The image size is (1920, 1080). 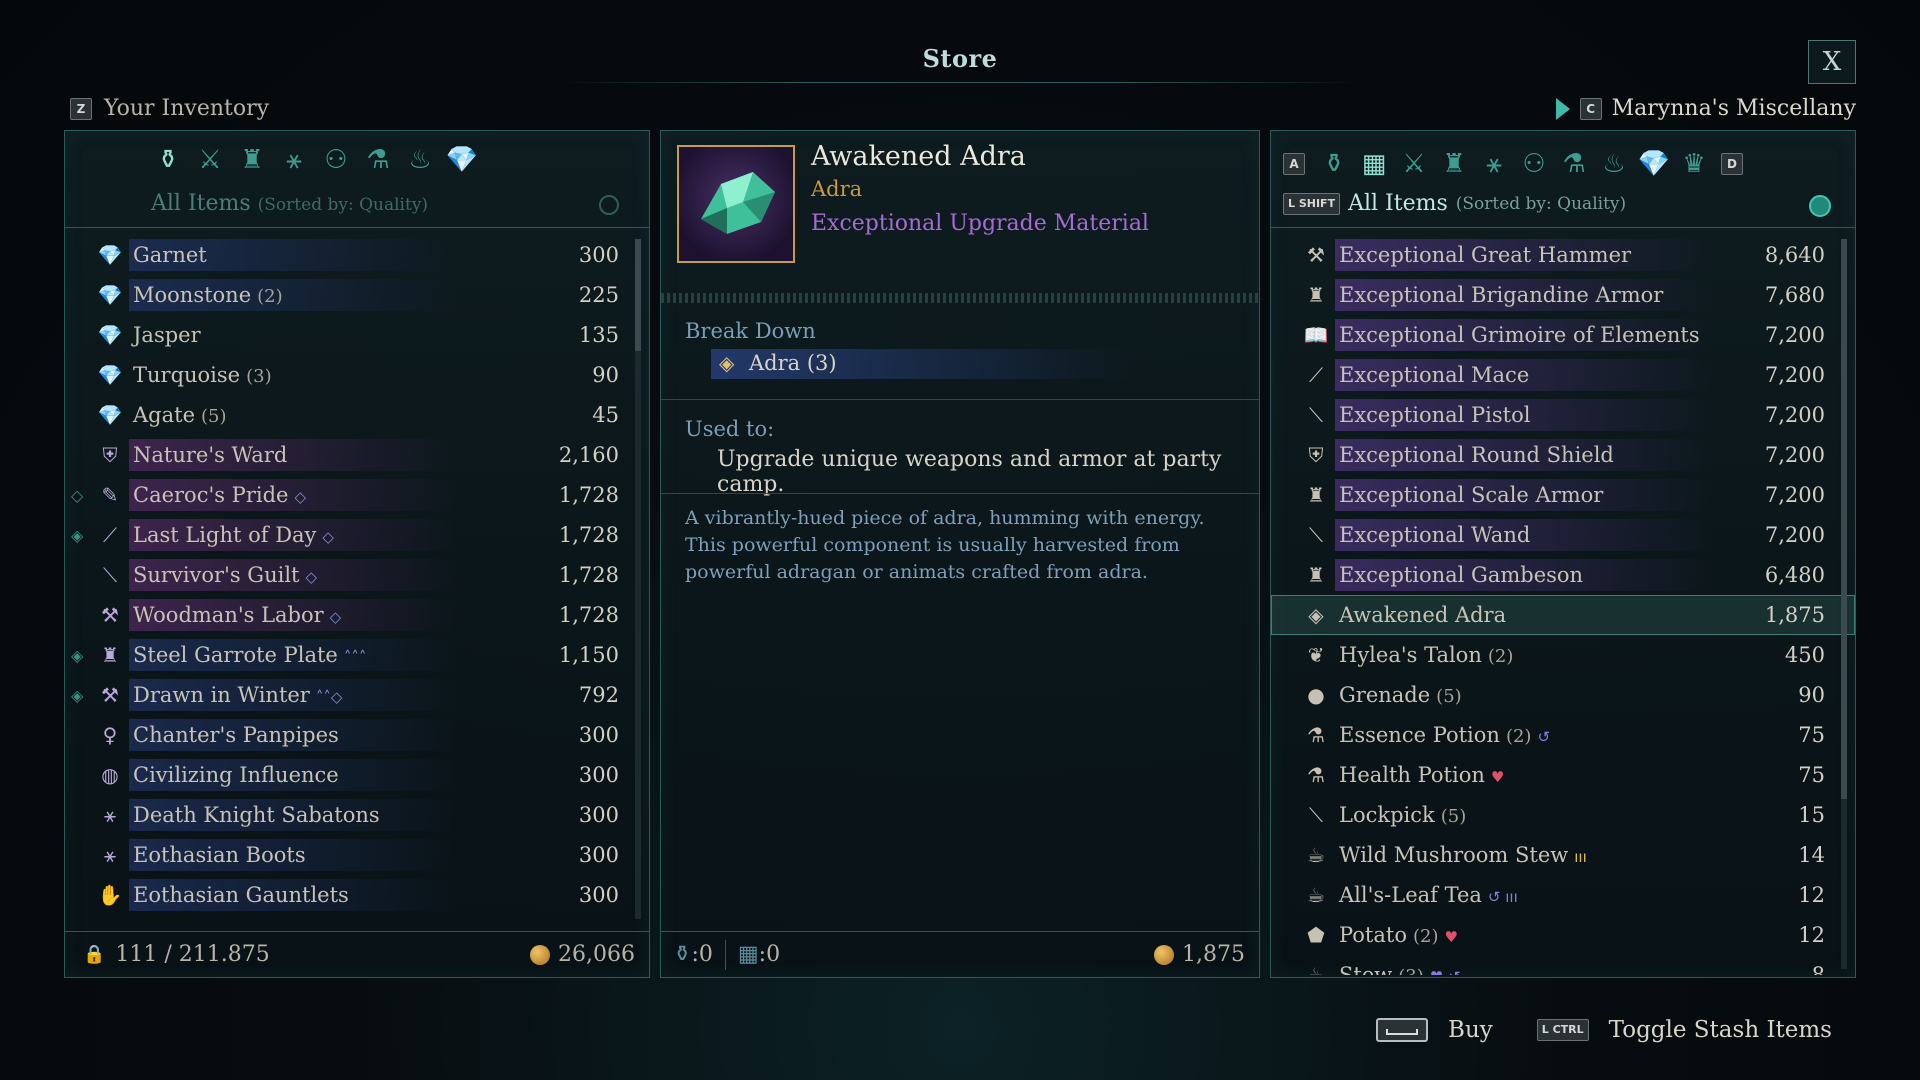 What do you see at coordinates (357, 735) in the screenshot?
I see `list-item: ♀ Chanter's Panpipes 300` at bounding box center [357, 735].